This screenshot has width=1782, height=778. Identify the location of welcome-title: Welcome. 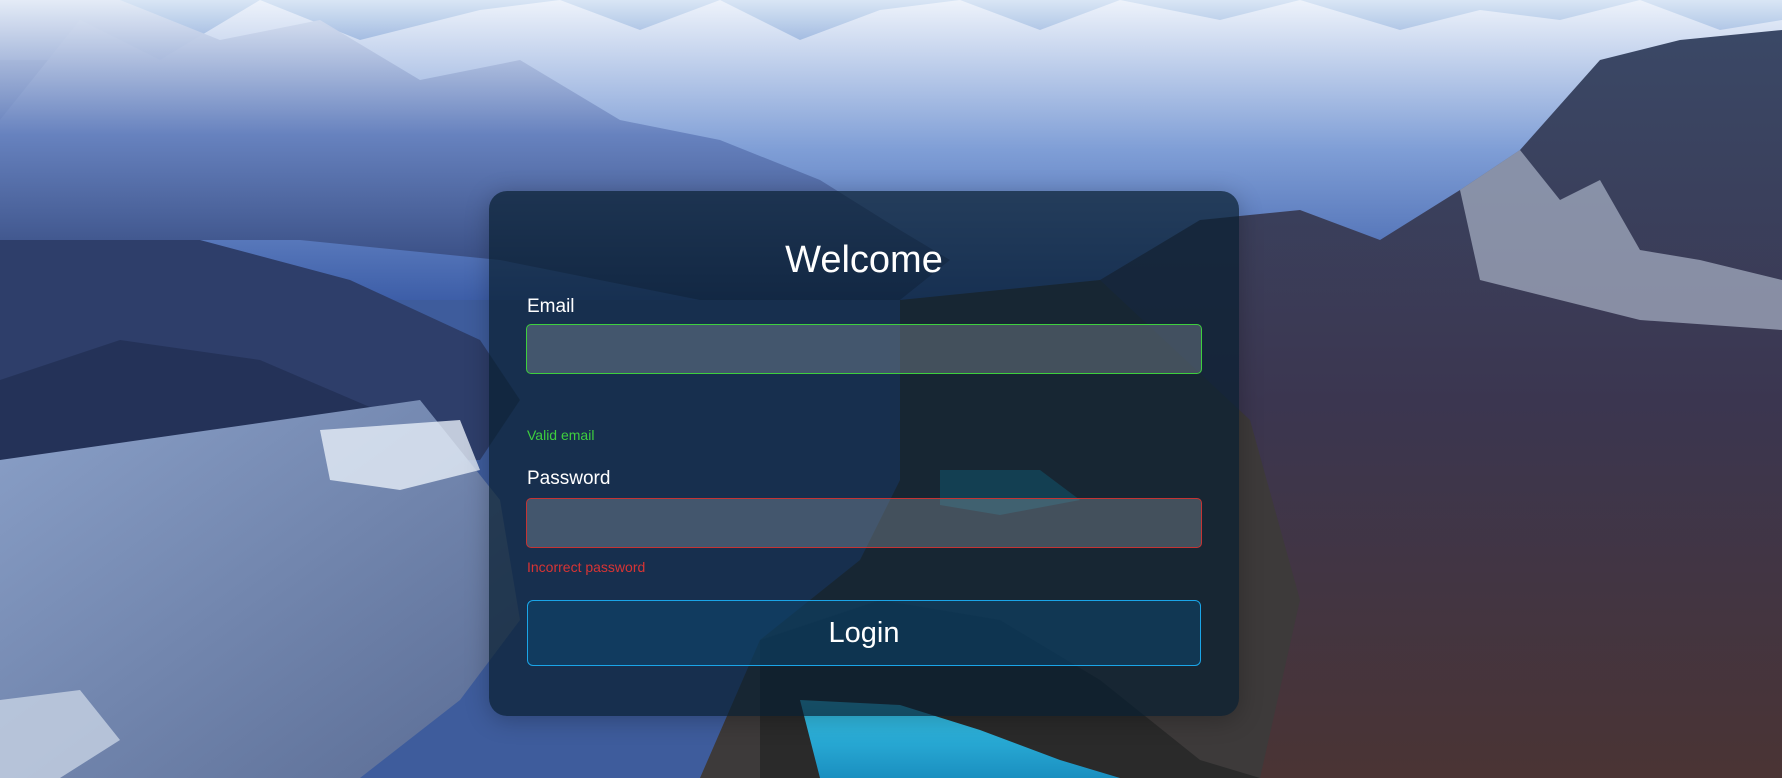
(864, 260).